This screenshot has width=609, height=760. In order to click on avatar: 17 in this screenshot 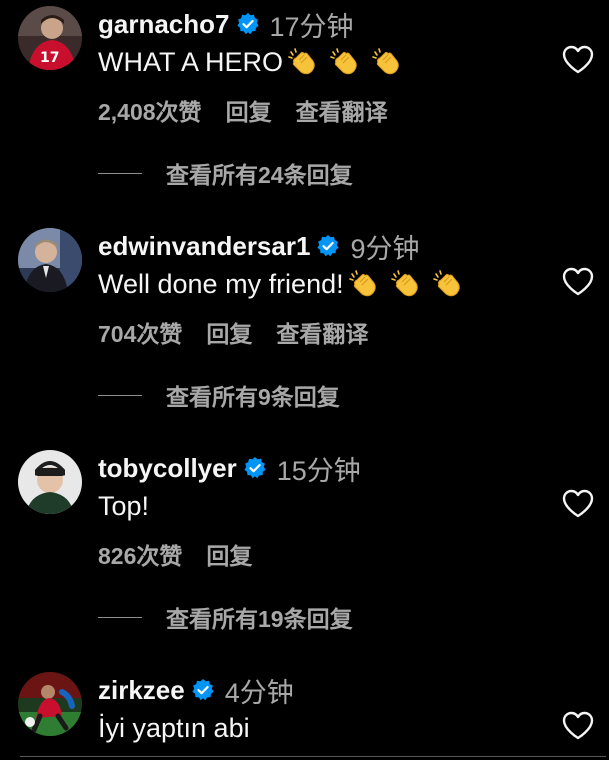, I will do `click(50, 38)`.